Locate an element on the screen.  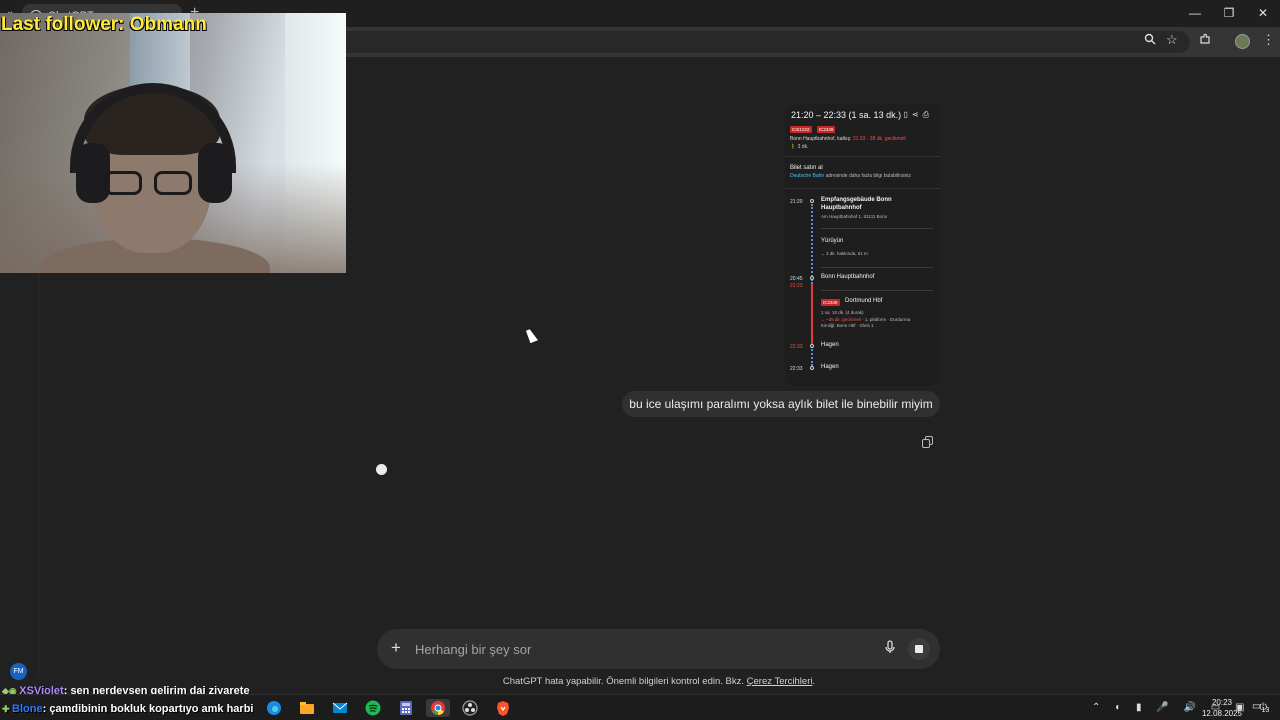
obs-icon is located at coordinates (470, 708).